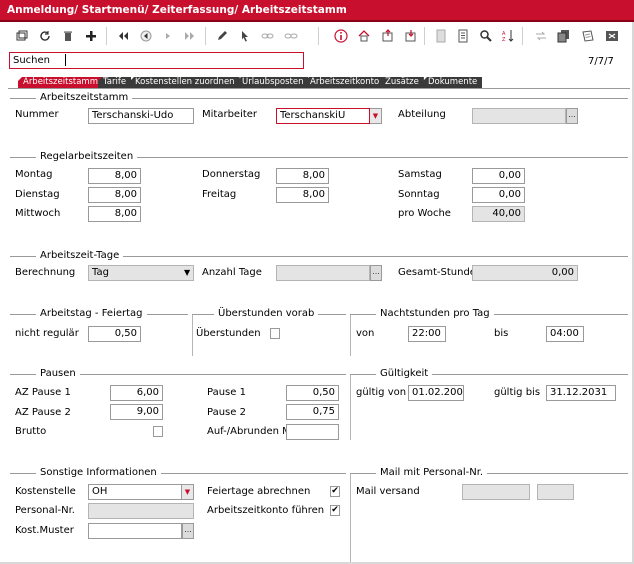 This screenshot has width=634, height=564. What do you see at coordinates (114, 176) in the screenshot?
I see `montag-field: 8,00` at bounding box center [114, 176].